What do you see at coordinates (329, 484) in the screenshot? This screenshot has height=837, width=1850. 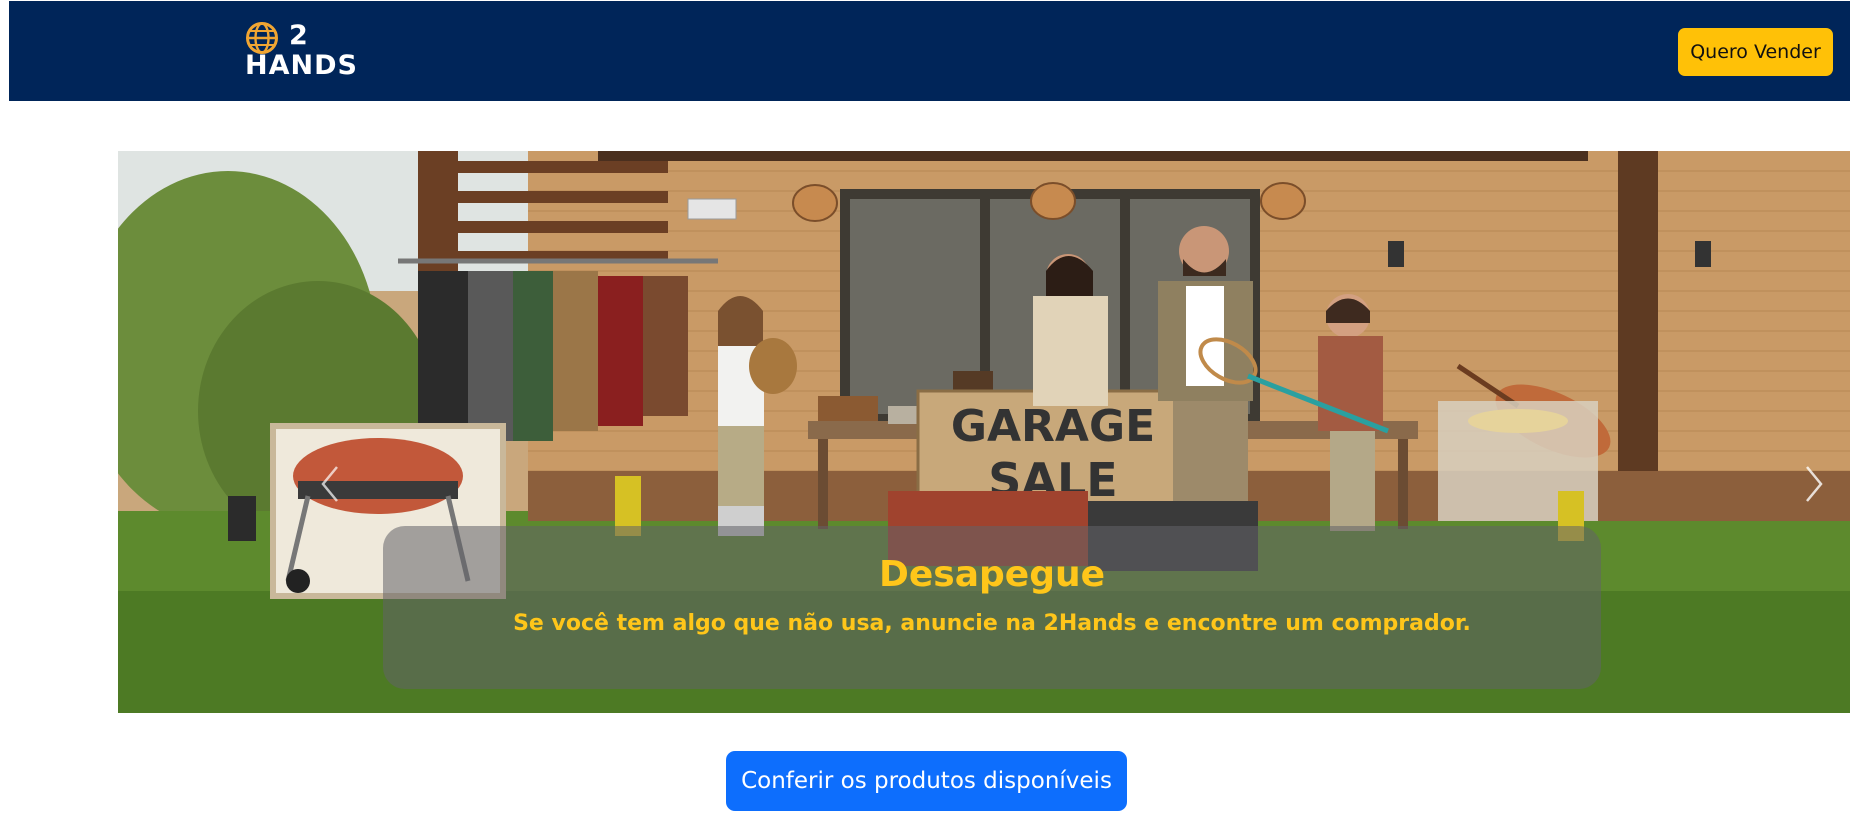 I see `chevron-left-icon` at bounding box center [329, 484].